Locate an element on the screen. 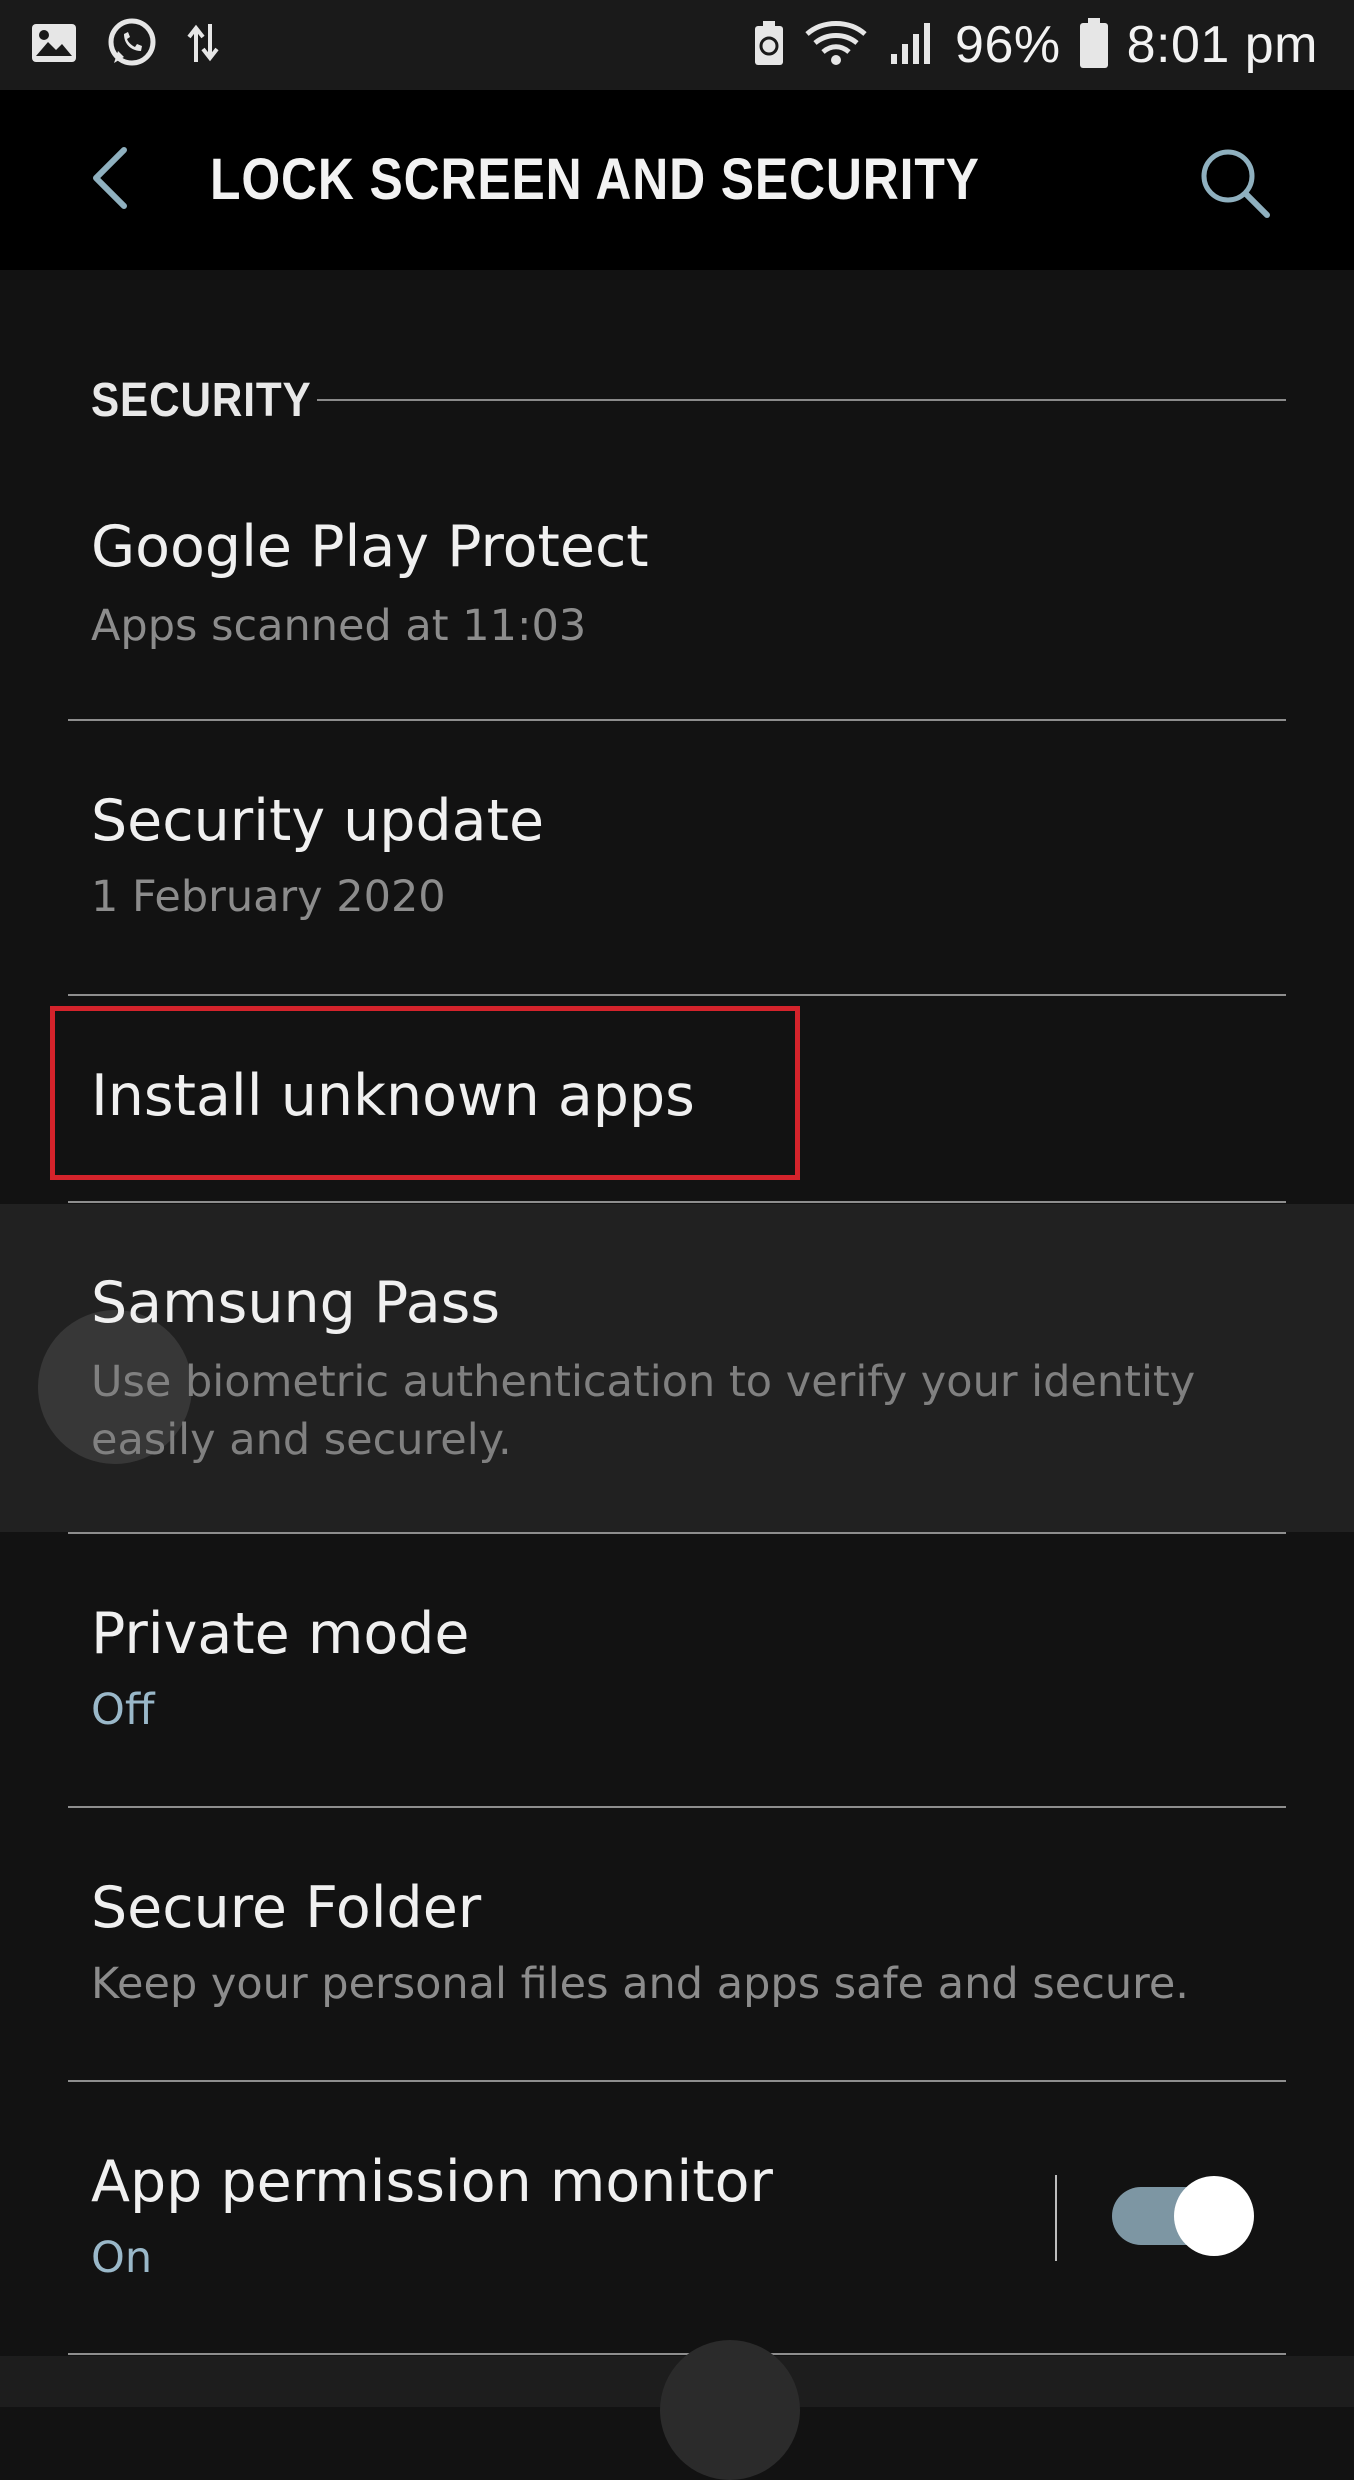 The height and width of the screenshot is (2480, 1354). status-right: 96% 8:01 pm is located at coordinates (1026, 45).